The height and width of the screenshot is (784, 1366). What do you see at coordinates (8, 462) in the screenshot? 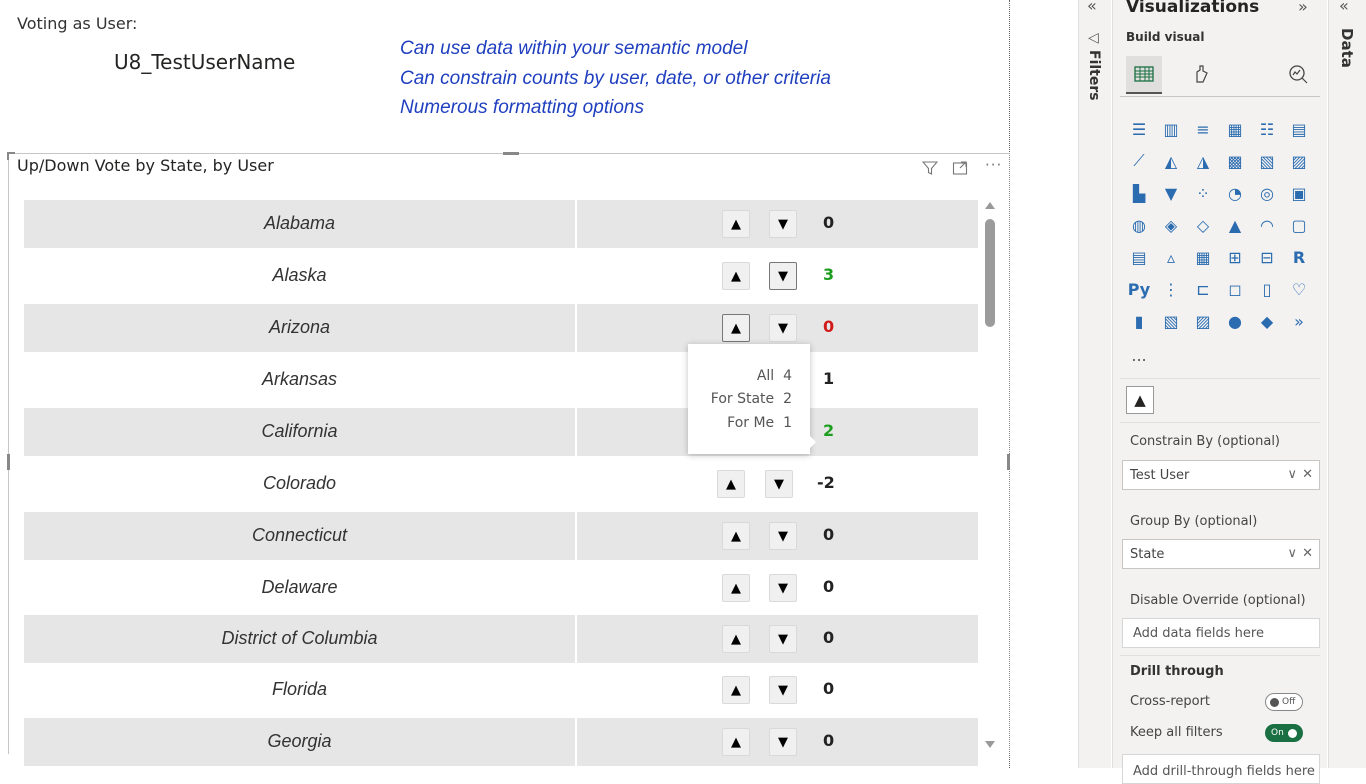
I see `resize-handle-left` at bounding box center [8, 462].